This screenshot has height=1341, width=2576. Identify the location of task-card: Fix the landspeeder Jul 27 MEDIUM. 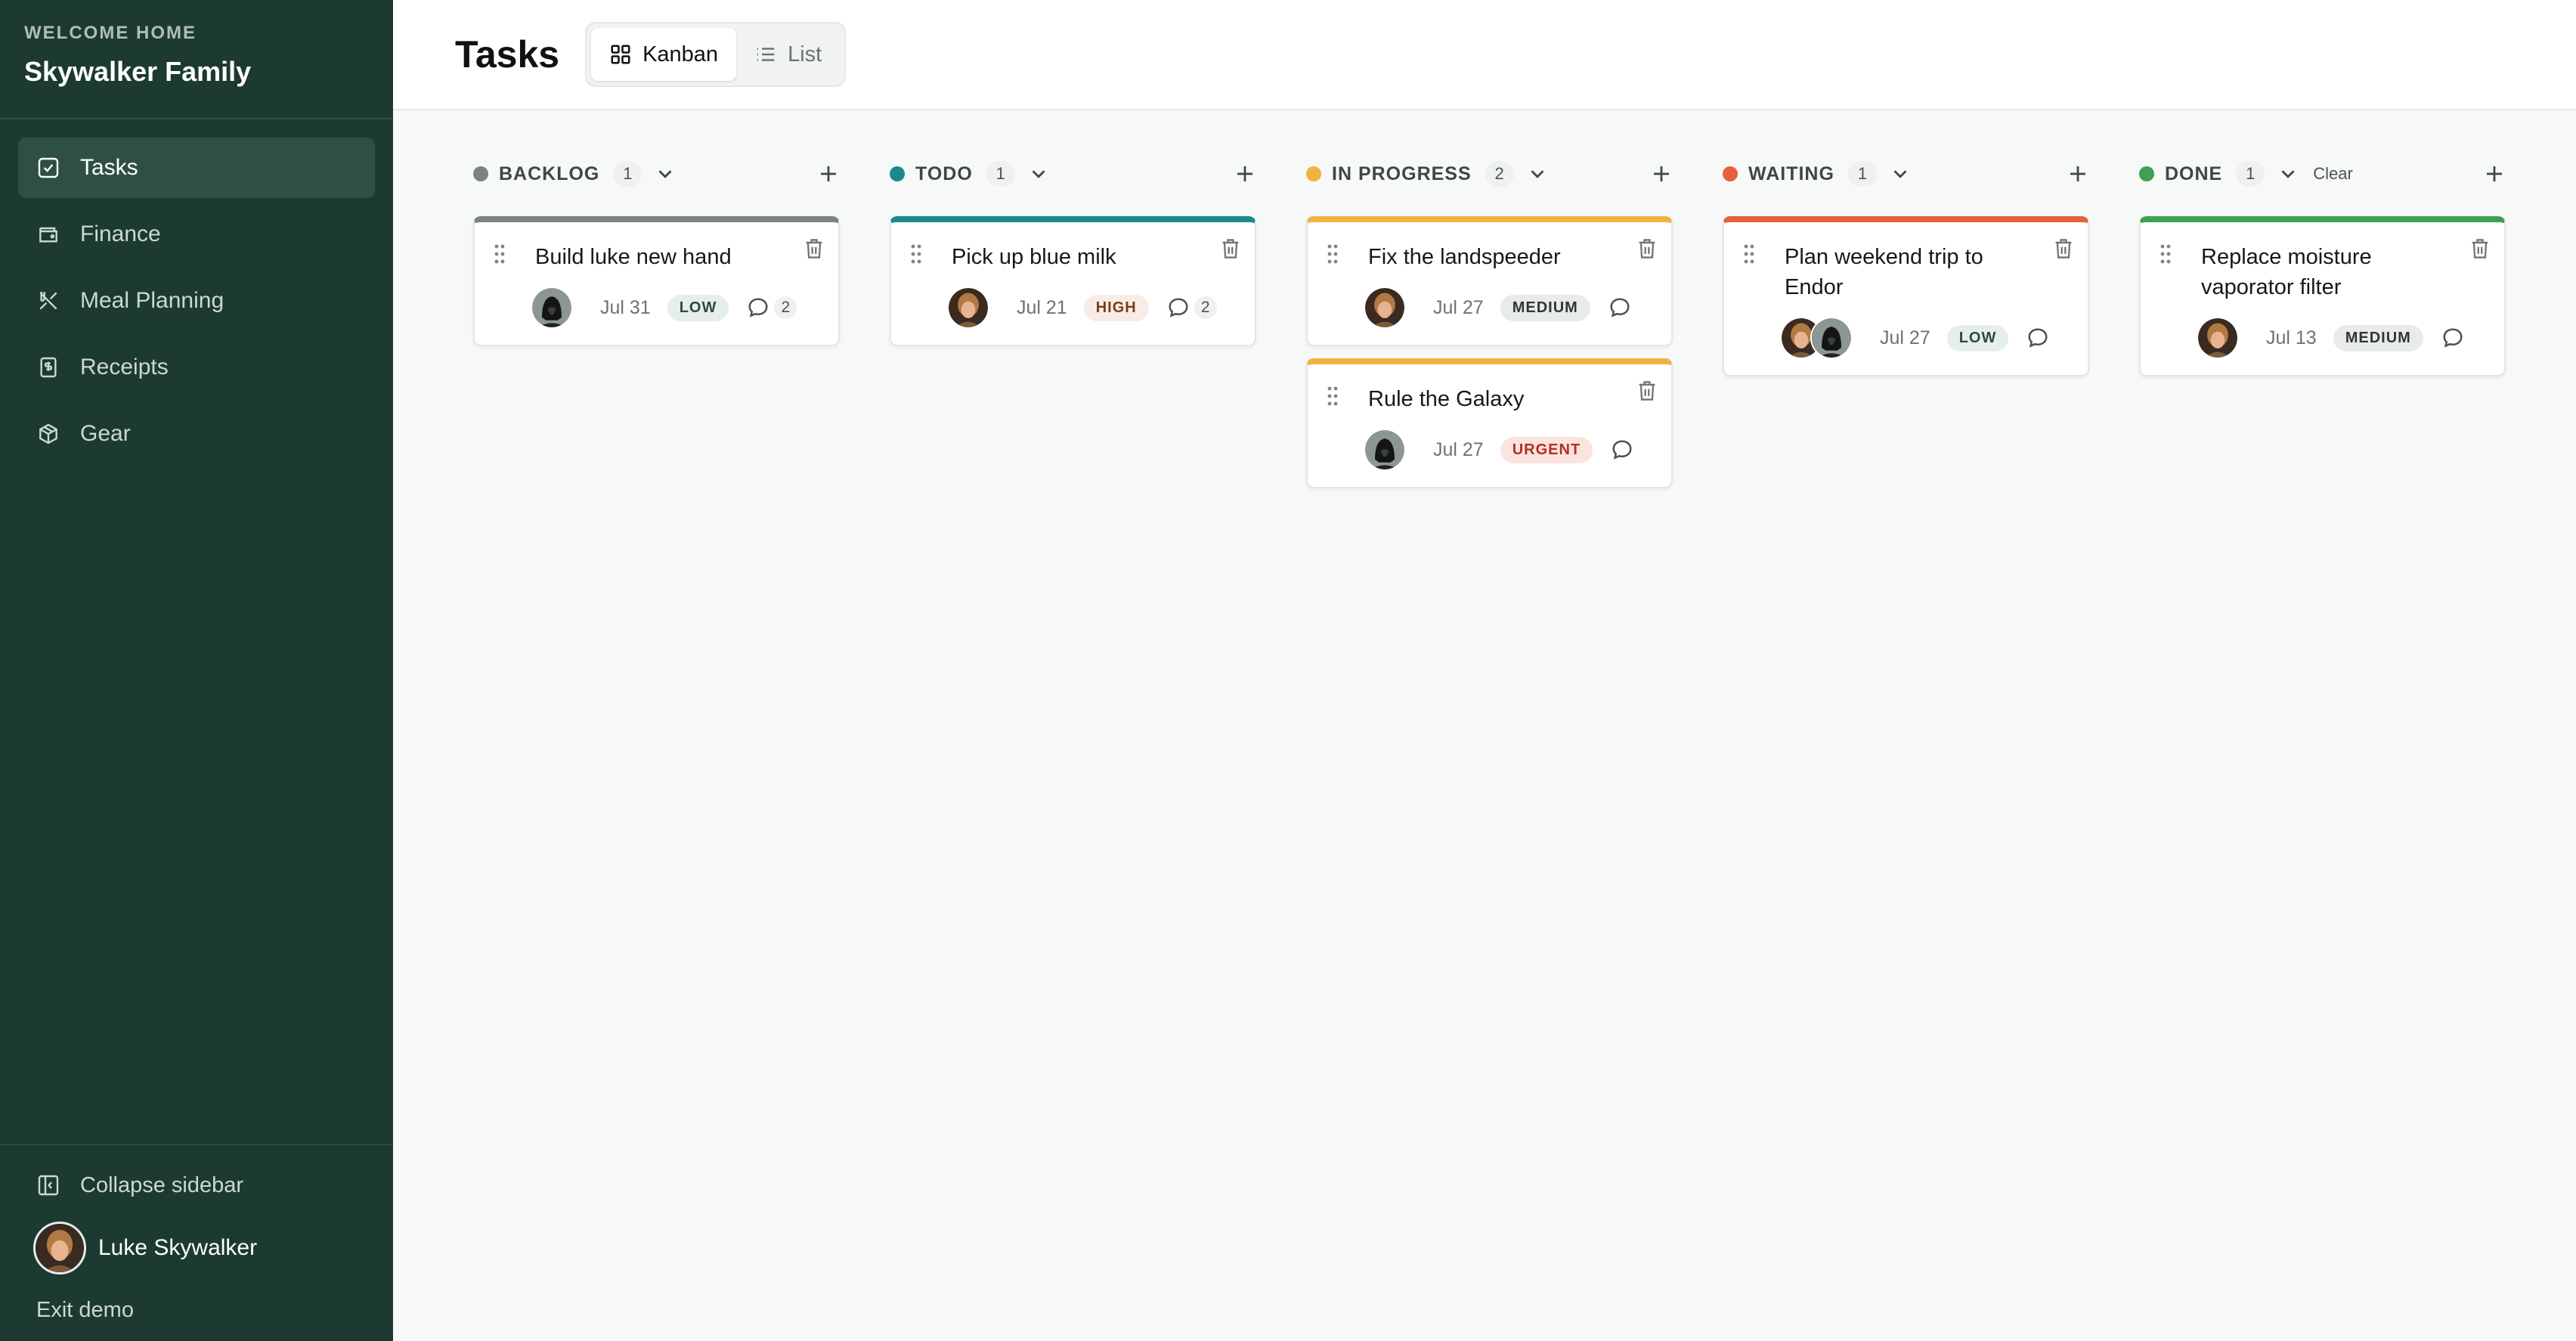
(1489, 281).